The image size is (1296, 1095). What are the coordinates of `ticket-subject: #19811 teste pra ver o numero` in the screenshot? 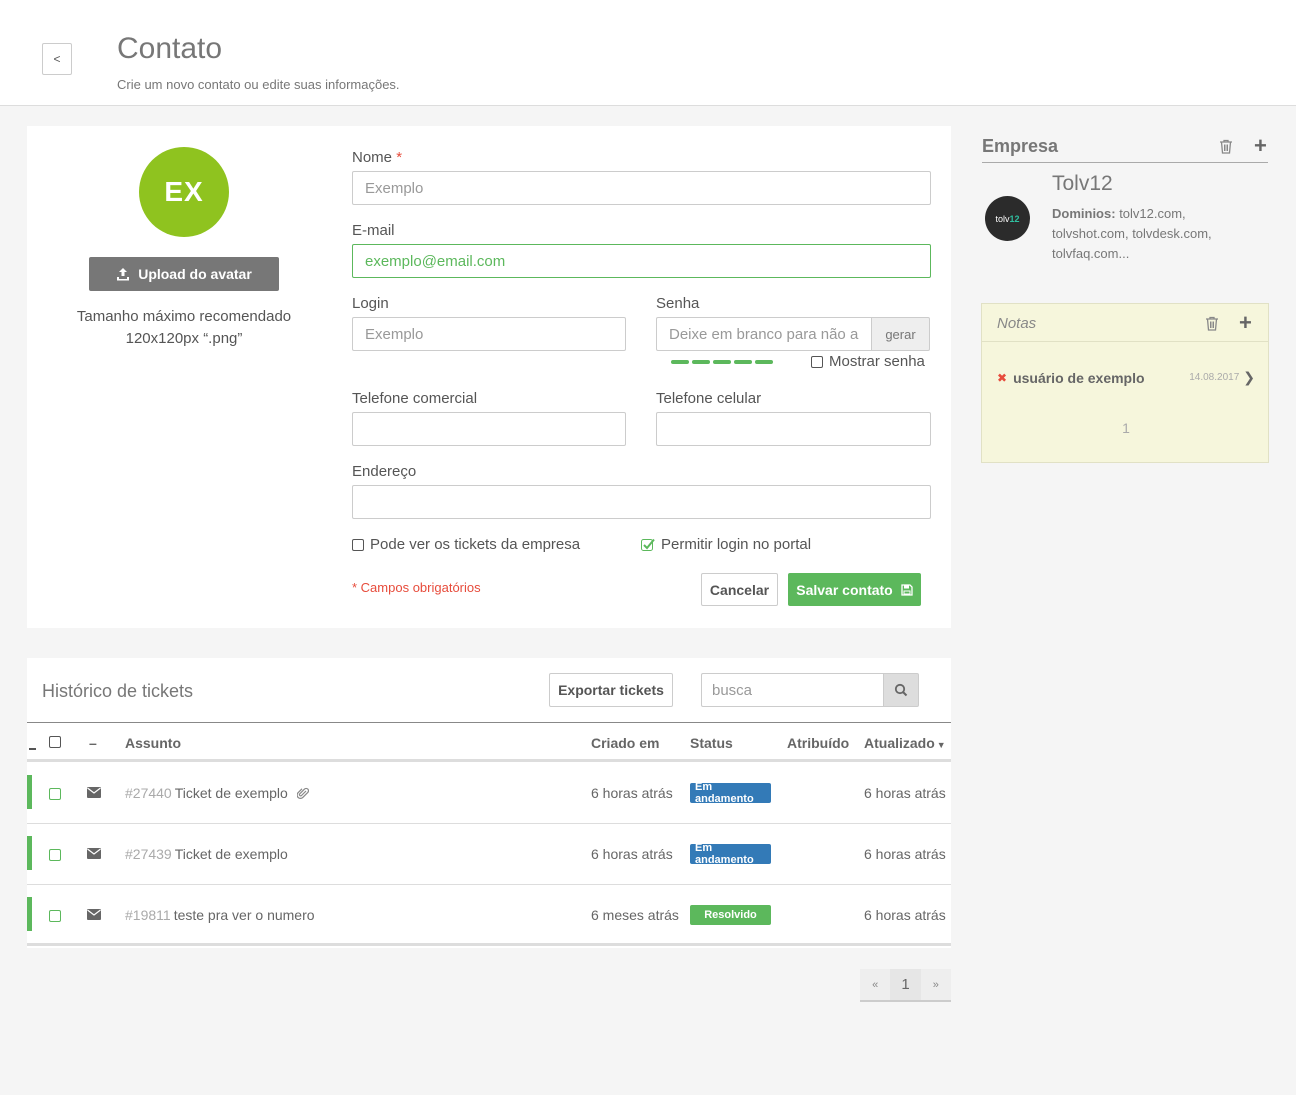 It's located at (220, 915).